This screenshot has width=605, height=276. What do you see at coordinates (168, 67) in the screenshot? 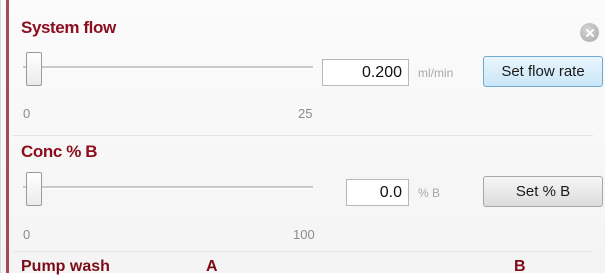
I see `flow-slider-track` at bounding box center [168, 67].